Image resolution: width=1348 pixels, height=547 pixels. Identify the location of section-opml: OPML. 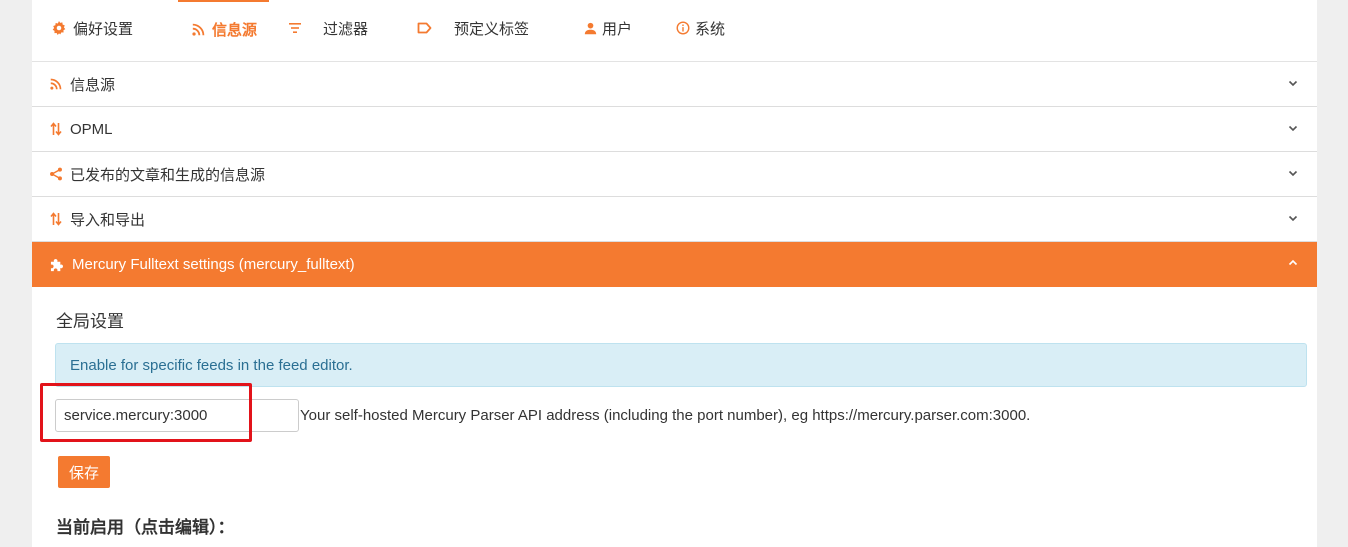
(674, 129).